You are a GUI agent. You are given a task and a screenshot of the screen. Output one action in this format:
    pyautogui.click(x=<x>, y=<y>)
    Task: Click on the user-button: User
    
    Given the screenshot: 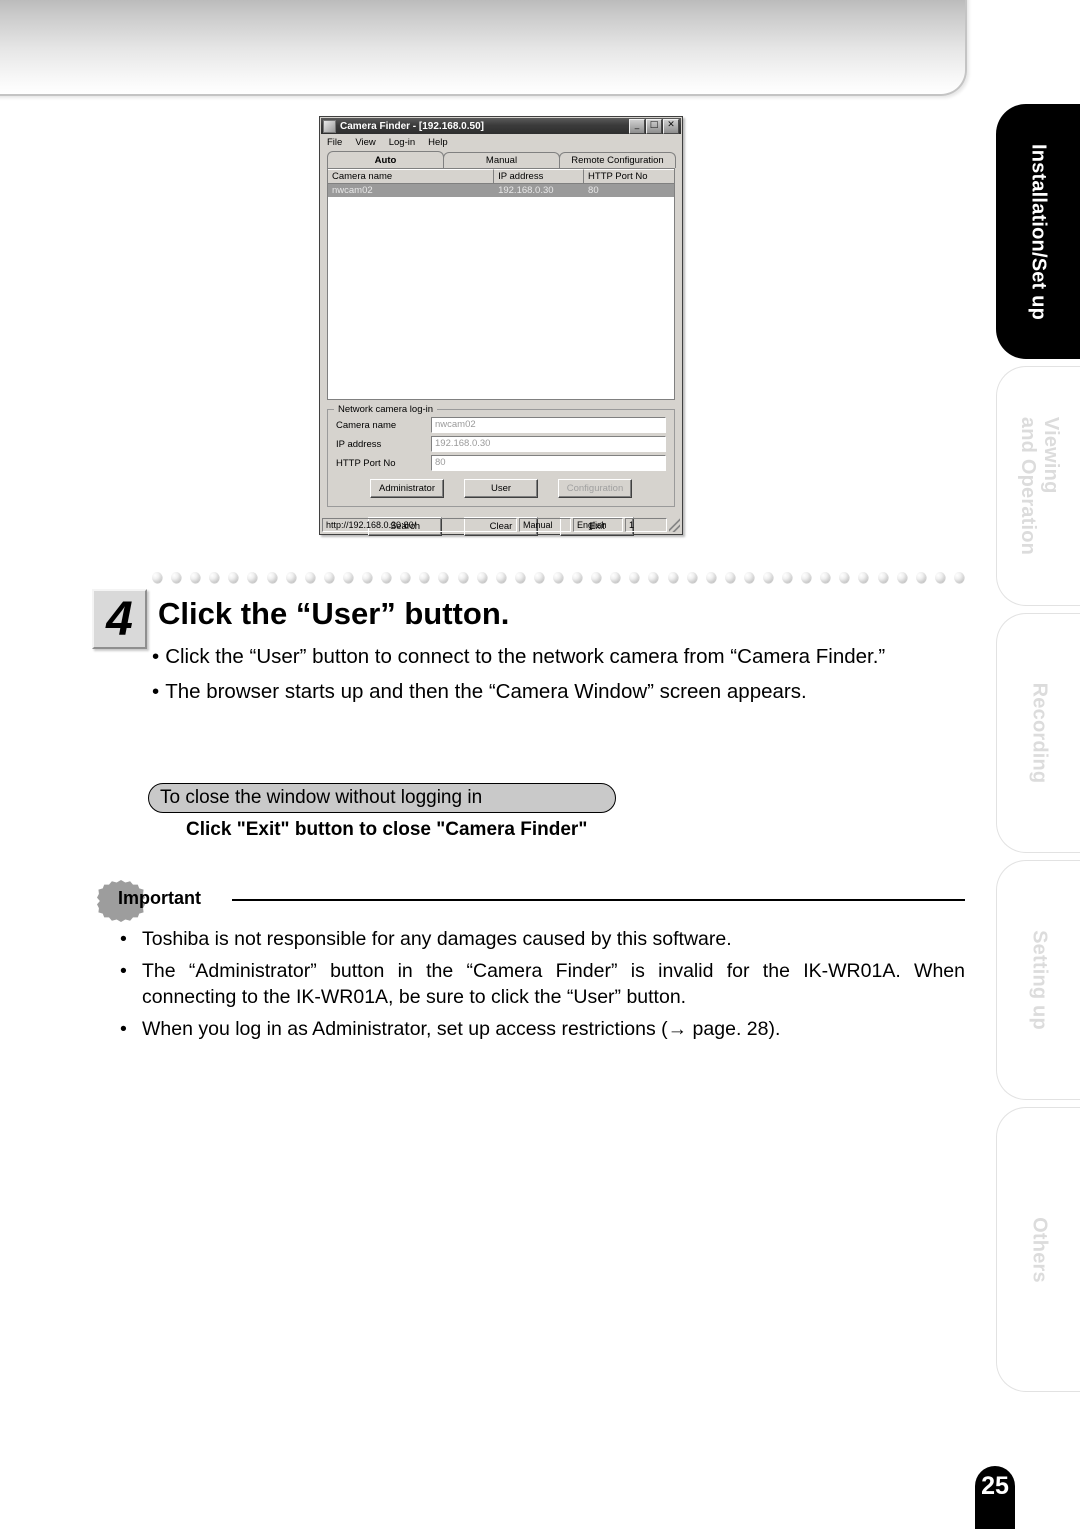 What is the action you would take?
    pyautogui.click(x=501, y=488)
    